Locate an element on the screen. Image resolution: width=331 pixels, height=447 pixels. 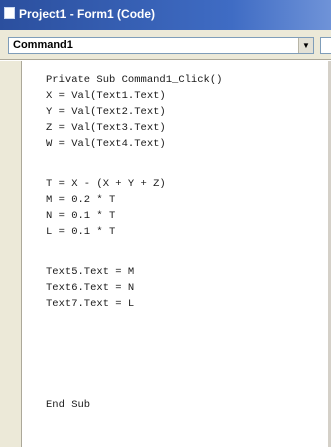
code-line: X = Val(Text1.Text) is located at coordinates (106, 96).